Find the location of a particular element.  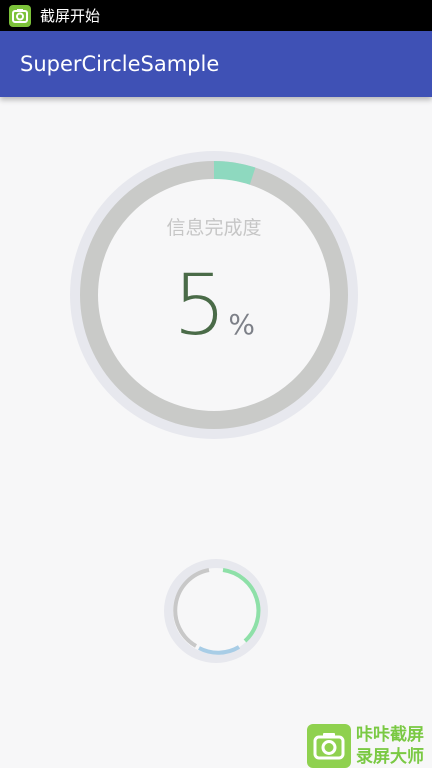

progress-value: 5 is located at coordinates (199, 305).